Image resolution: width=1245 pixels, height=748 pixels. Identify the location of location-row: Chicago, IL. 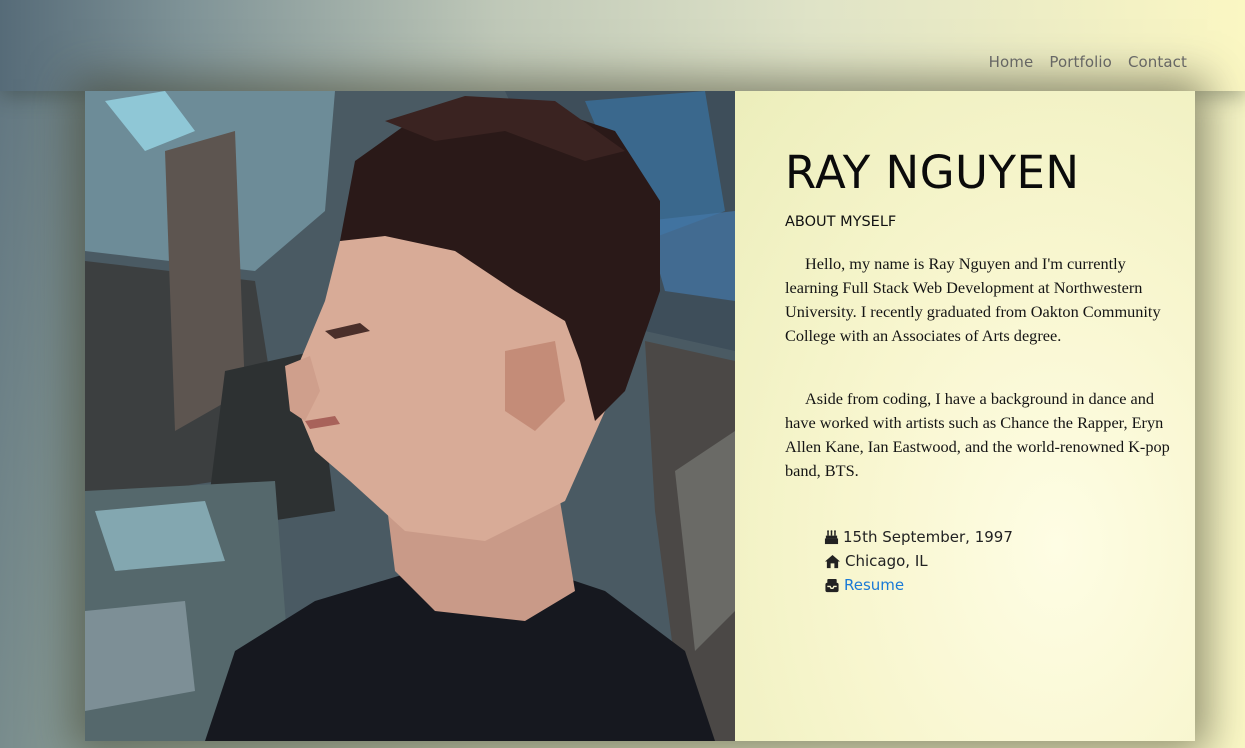
(918, 561).